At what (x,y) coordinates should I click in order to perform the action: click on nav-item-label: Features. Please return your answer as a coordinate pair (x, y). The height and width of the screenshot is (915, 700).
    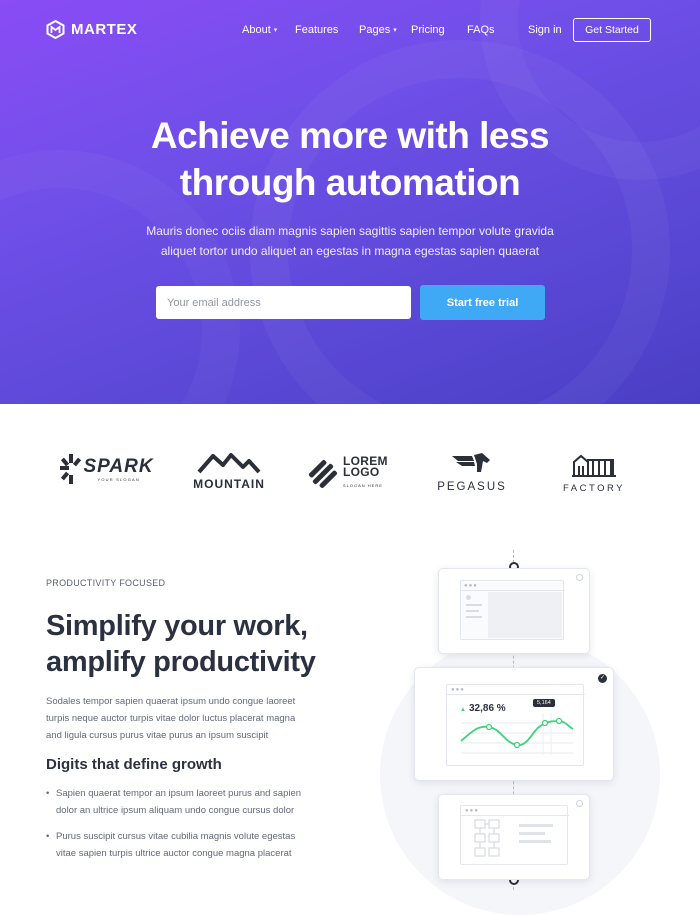
    Looking at the image, I should click on (317, 30).